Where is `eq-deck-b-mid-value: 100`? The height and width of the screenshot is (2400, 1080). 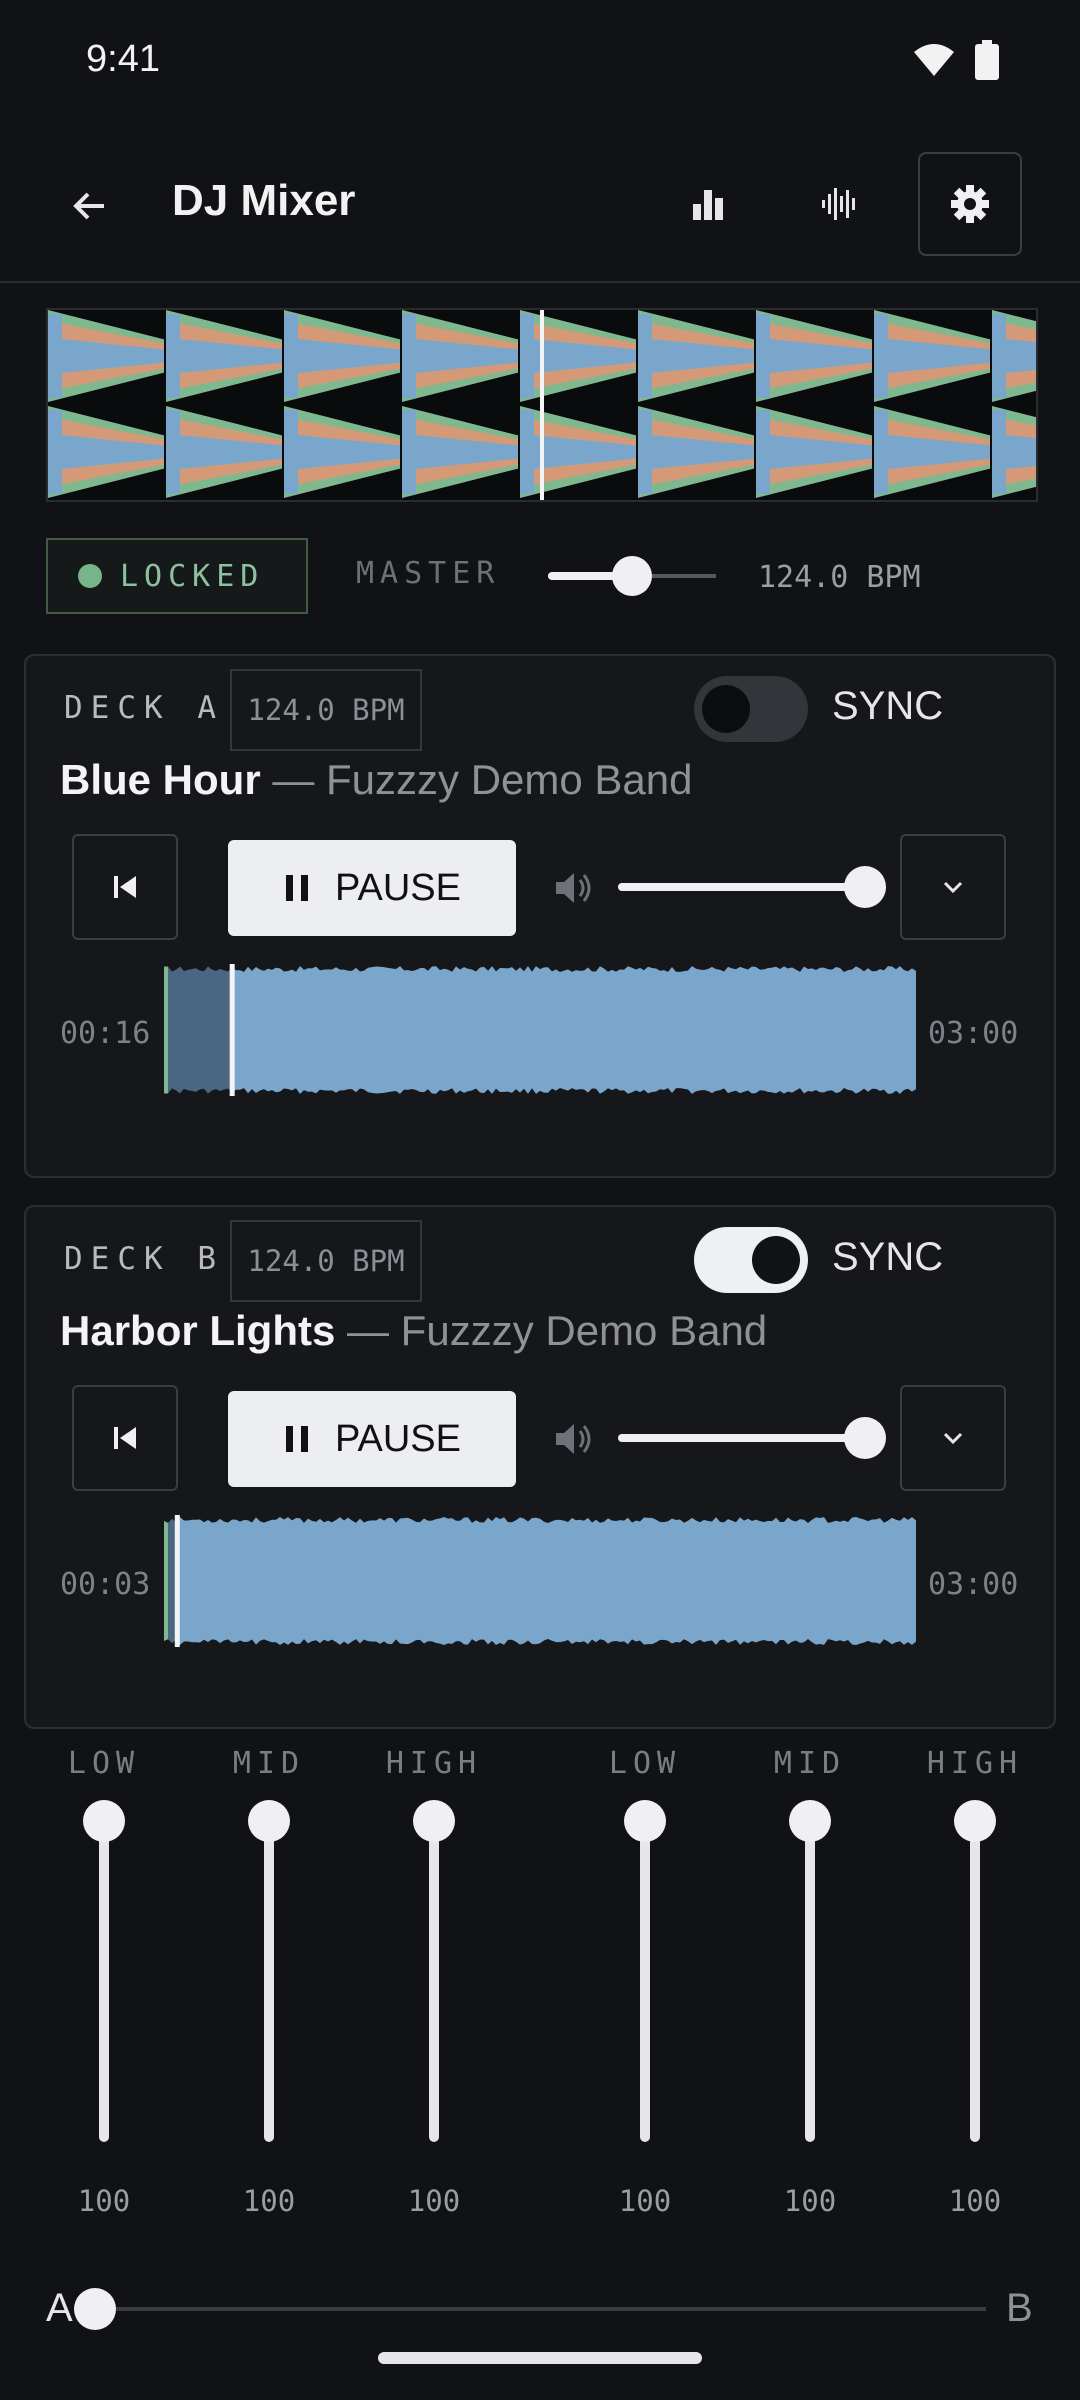
eq-deck-b-mid-value: 100 is located at coordinates (810, 2201).